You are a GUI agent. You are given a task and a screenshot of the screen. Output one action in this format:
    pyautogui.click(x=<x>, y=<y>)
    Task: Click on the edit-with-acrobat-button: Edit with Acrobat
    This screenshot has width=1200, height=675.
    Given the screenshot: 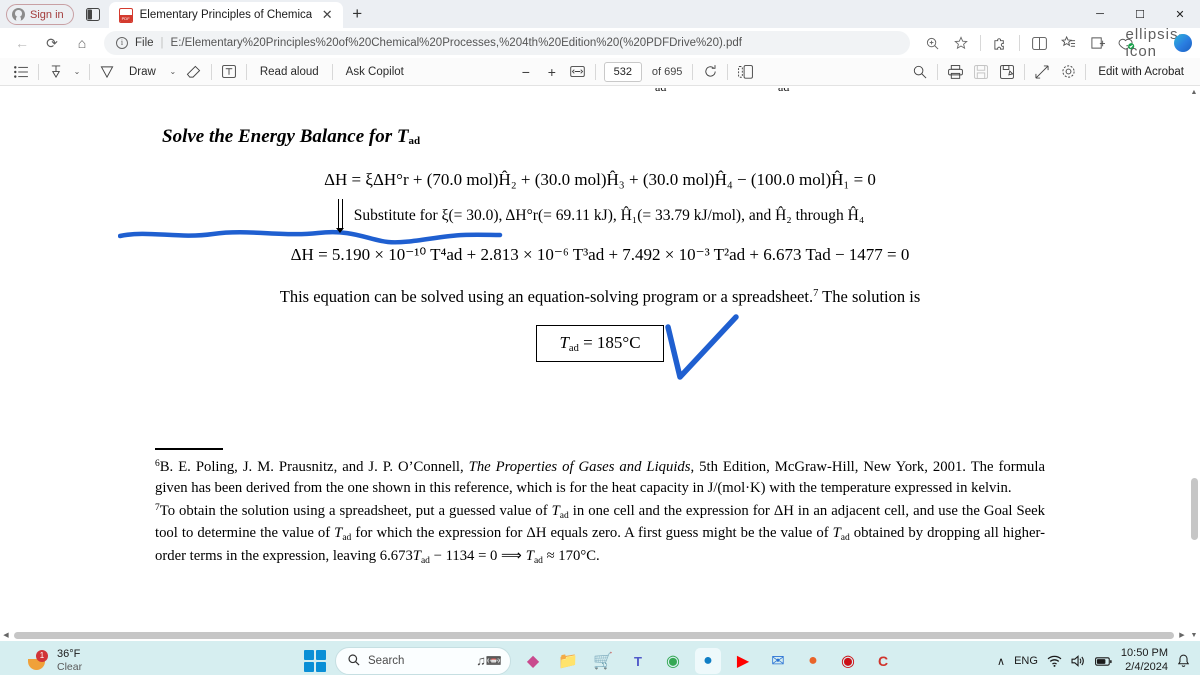 What is the action you would take?
    pyautogui.click(x=1141, y=72)
    